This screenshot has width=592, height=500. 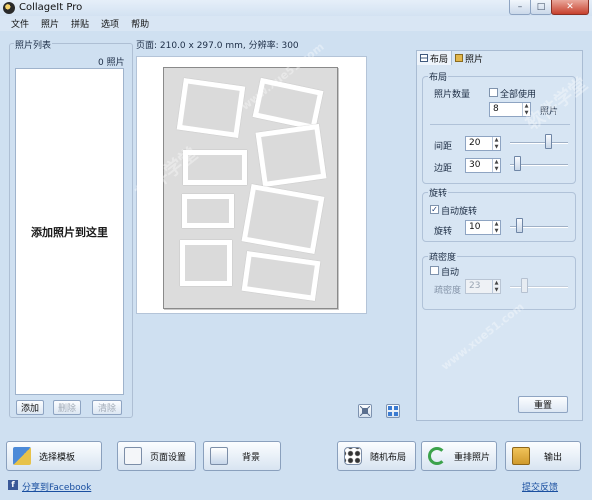 I want to click on margin-slider-thumb, so click(x=517, y=163).